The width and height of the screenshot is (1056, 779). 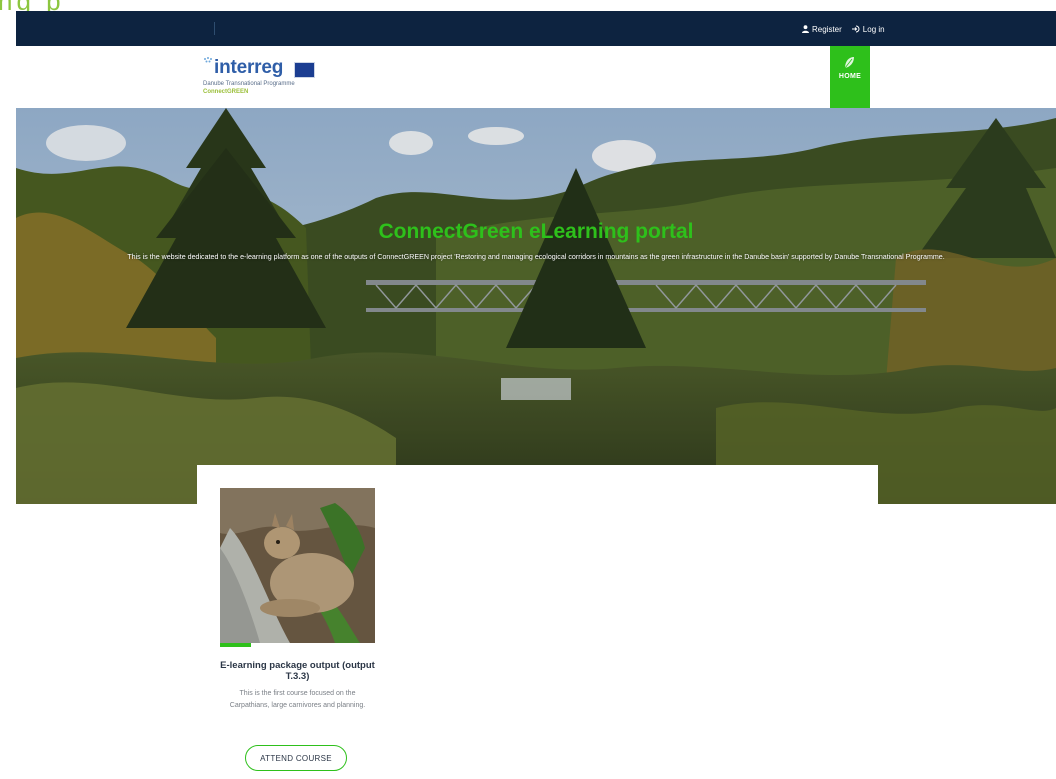 I want to click on register-link: Register, so click(x=822, y=29).